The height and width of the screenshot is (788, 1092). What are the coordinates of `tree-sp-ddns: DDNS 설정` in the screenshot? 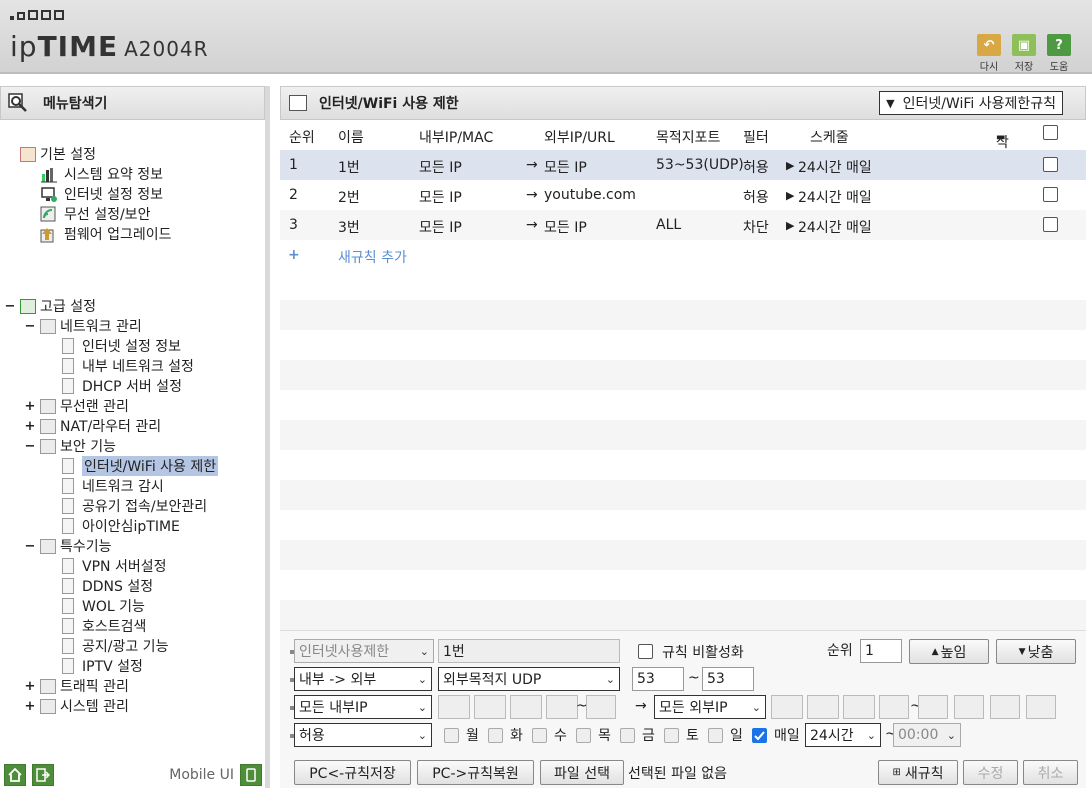 It's located at (107, 586).